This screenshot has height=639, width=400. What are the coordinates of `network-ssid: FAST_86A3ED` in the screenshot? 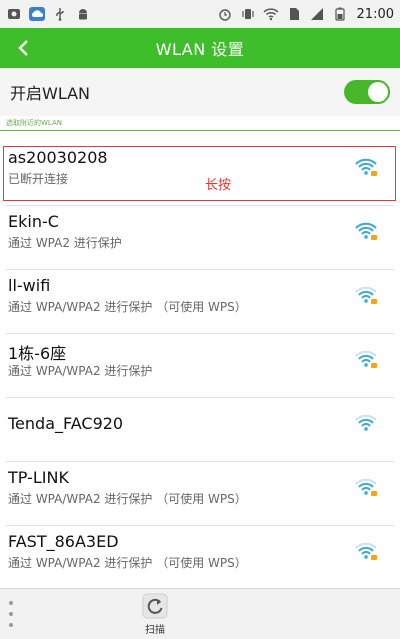 It's located at (63, 541).